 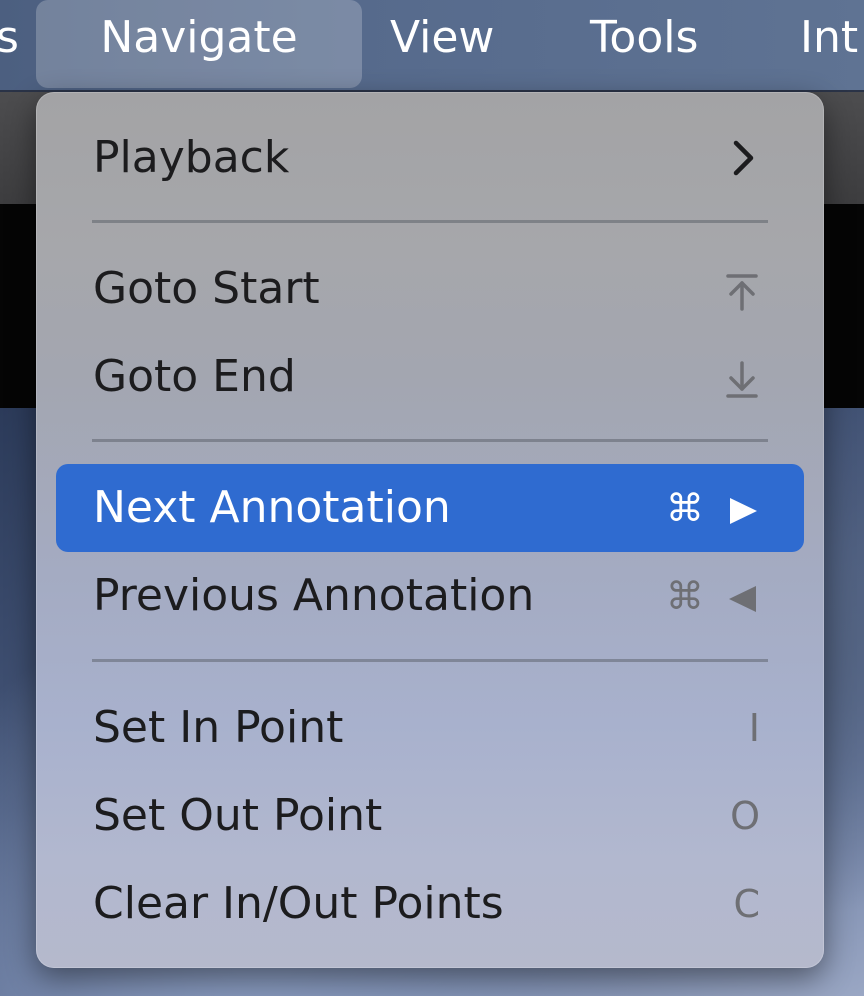 I want to click on play-left-icon, so click(x=742, y=598).